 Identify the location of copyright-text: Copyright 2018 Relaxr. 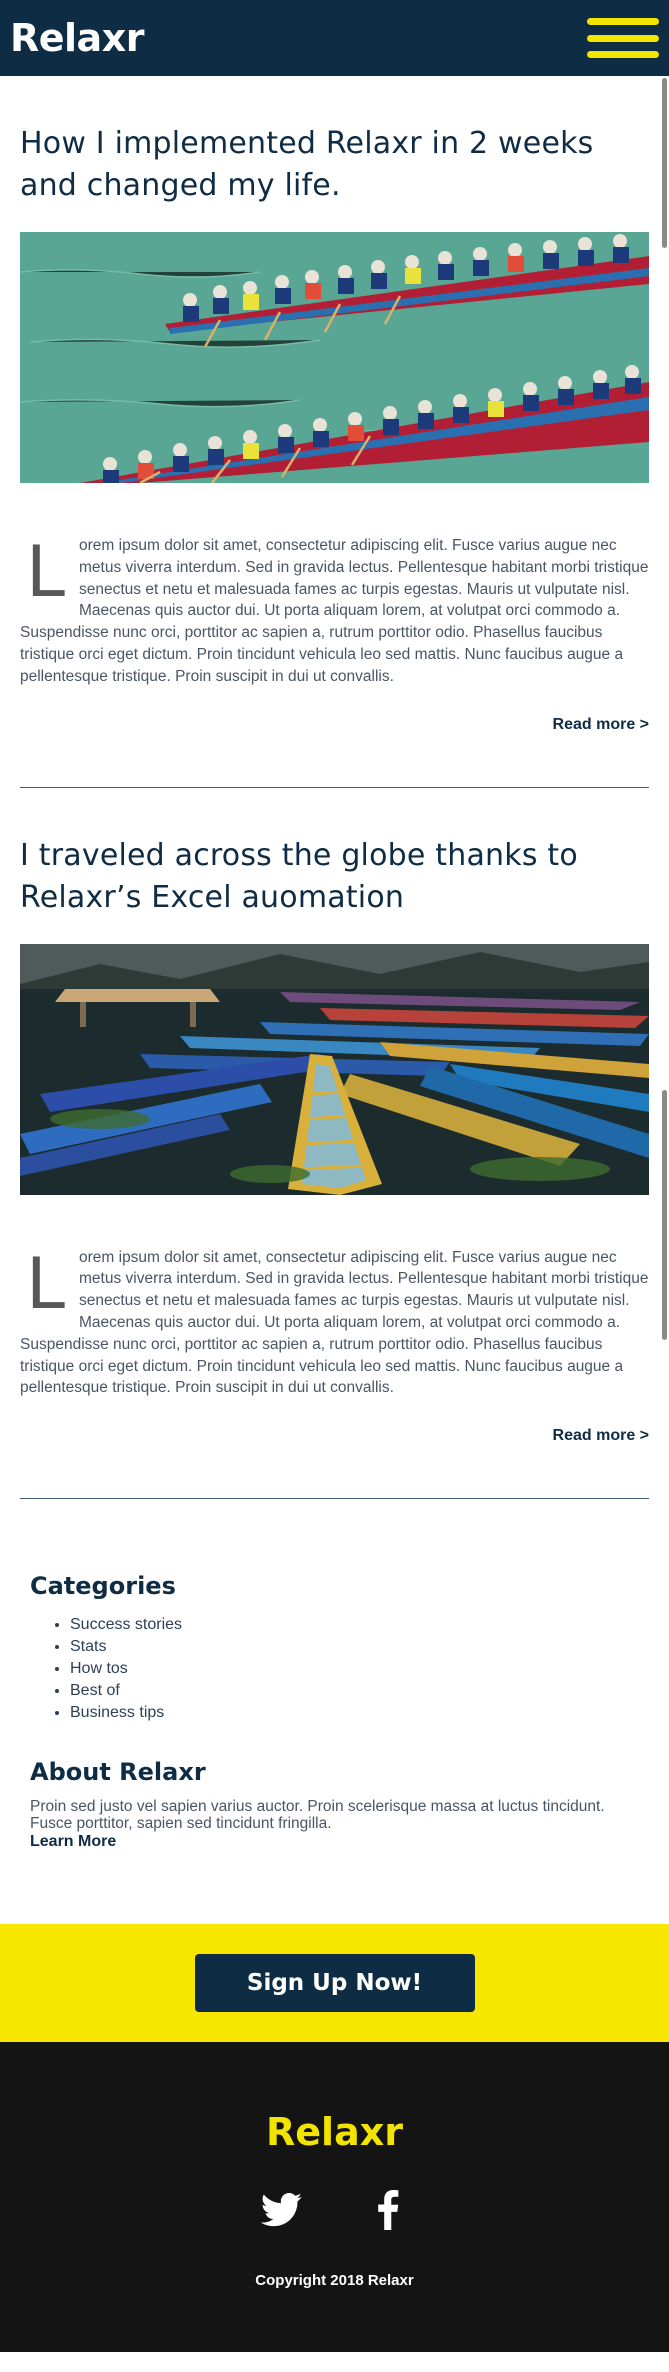
(334, 2281).